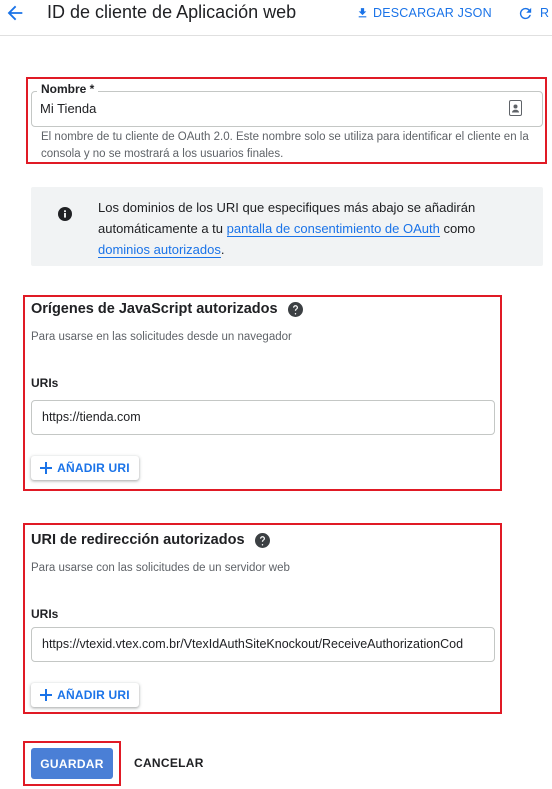 The width and height of the screenshot is (552, 789). I want to click on refresh-label: R, so click(545, 13).